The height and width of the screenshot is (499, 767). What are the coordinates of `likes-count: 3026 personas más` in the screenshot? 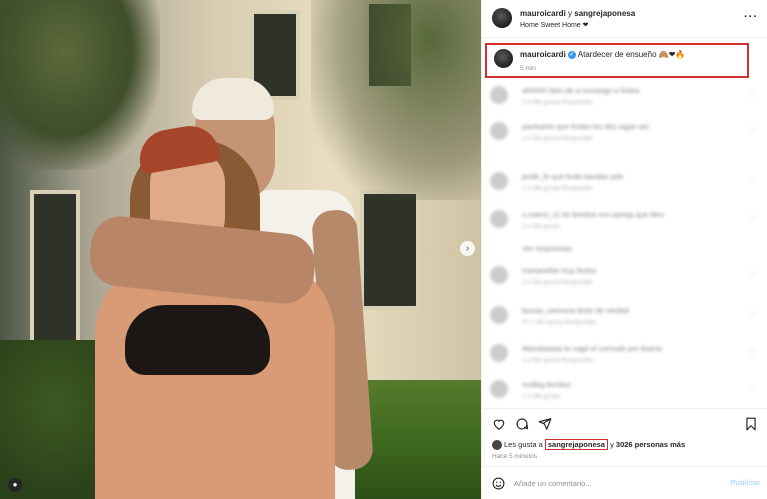 It's located at (650, 444).